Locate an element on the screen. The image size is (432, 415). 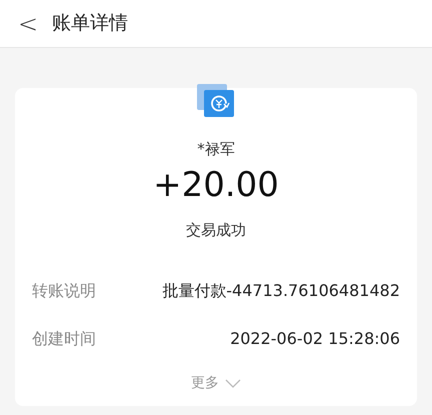
detail-value: 2022-06-02 15:28:06 is located at coordinates (315, 339).